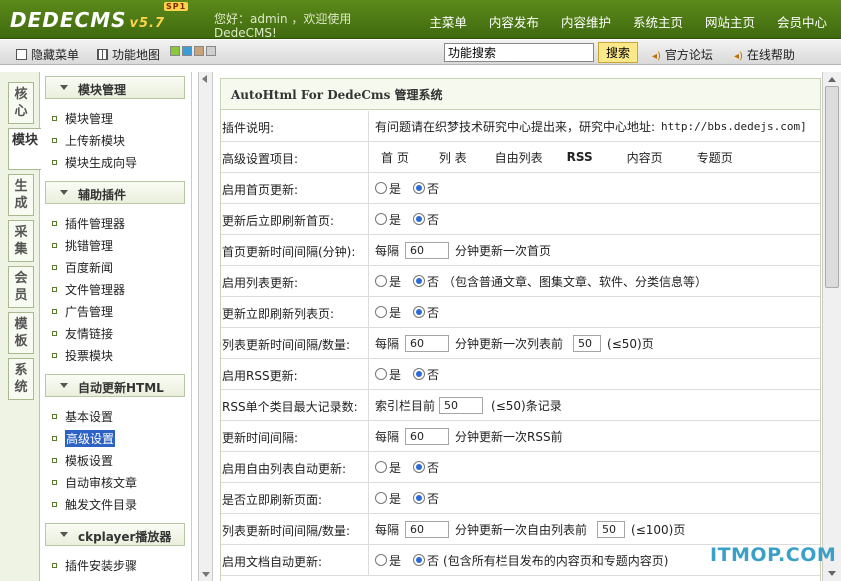  What do you see at coordinates (88, 223) in the screenshot?
I see `sidebar-item-plugin-manager: 插件管理器` at bounding box center [88, 223].